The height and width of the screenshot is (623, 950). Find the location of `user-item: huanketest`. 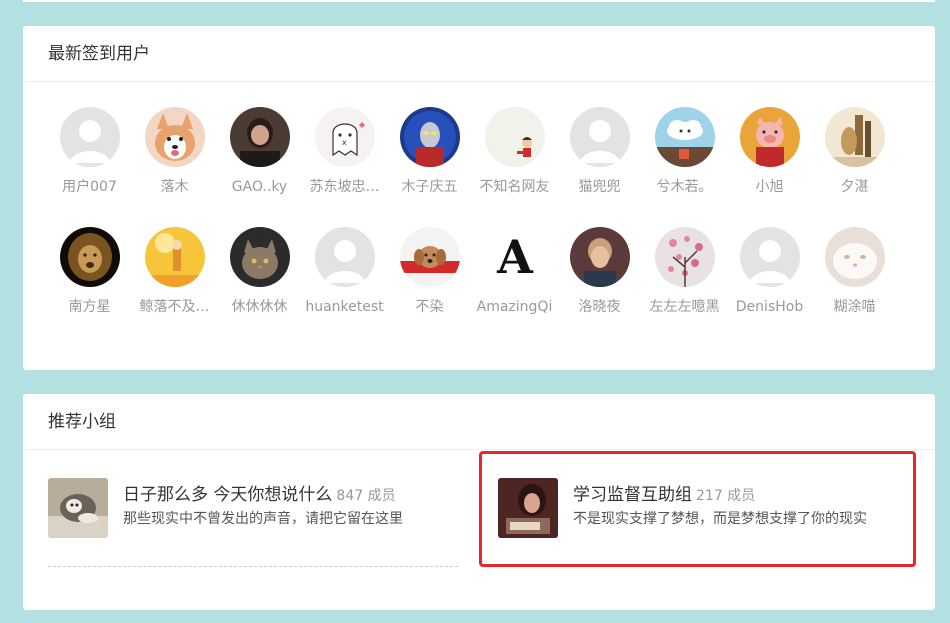

user-item: huanketest is located at coordinates (344, 272).